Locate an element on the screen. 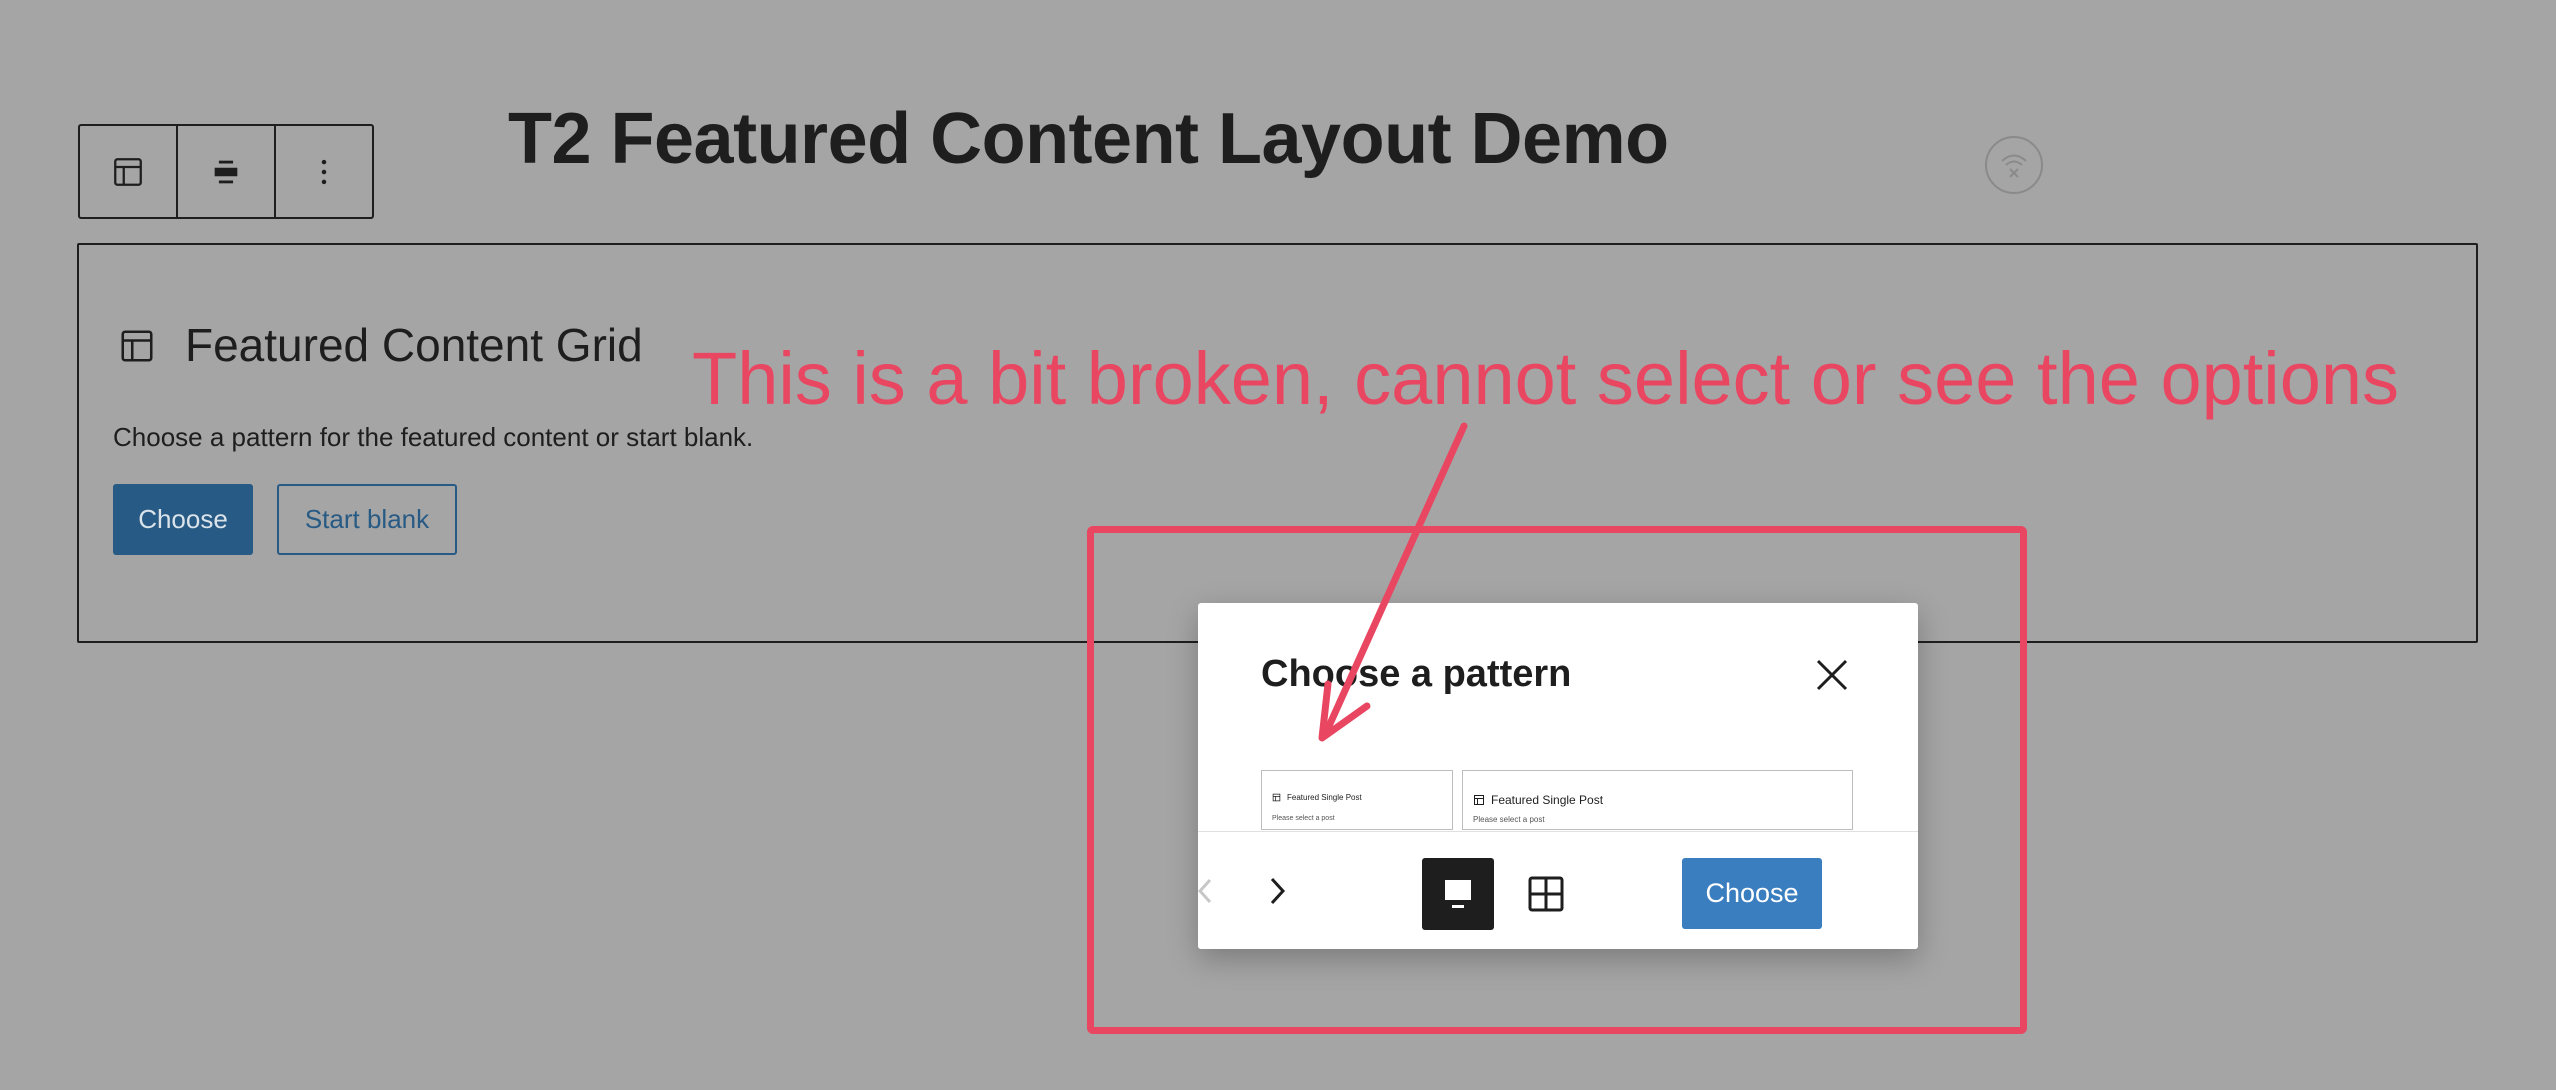 The width and height of the screenshot is (2556, 1090). block-toolbar is located at coordinates (226, 171).